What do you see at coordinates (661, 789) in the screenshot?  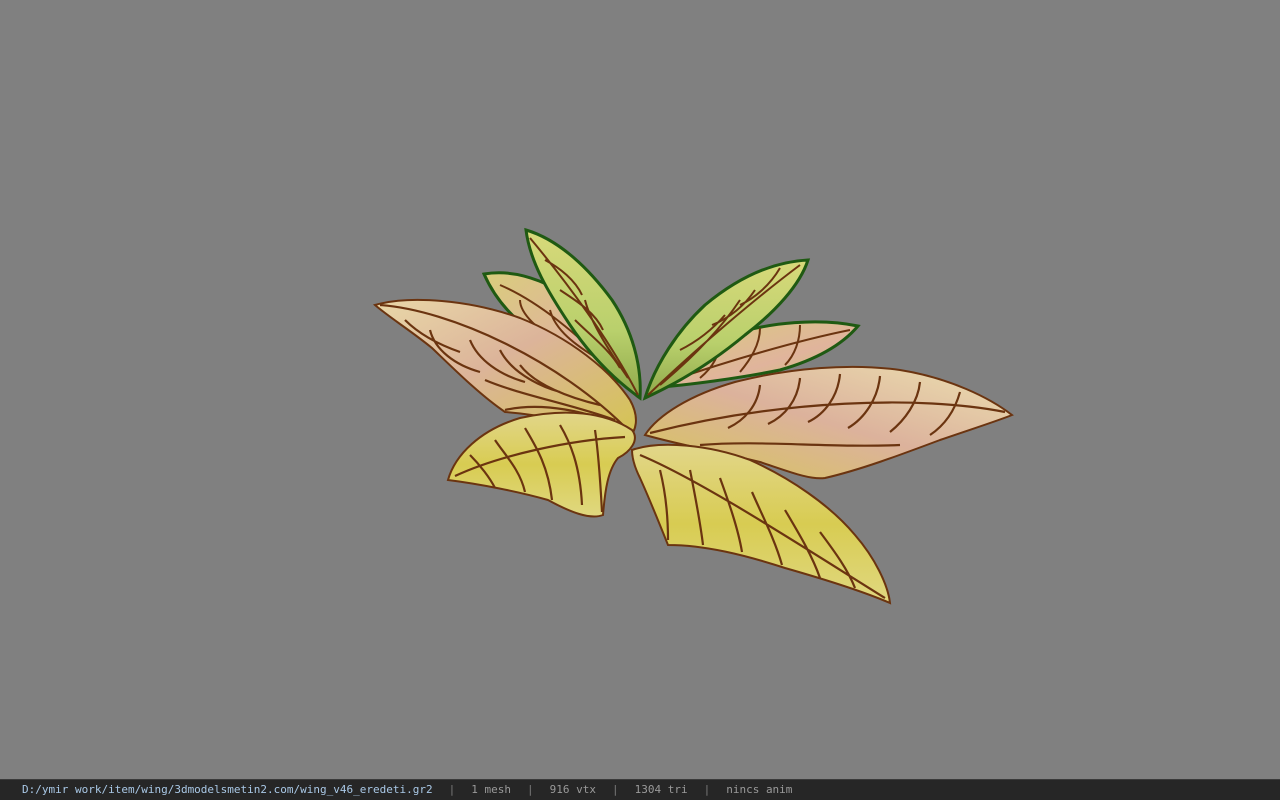 I see `triangle-count: 1304 tri` at bounding box center [661, 789].